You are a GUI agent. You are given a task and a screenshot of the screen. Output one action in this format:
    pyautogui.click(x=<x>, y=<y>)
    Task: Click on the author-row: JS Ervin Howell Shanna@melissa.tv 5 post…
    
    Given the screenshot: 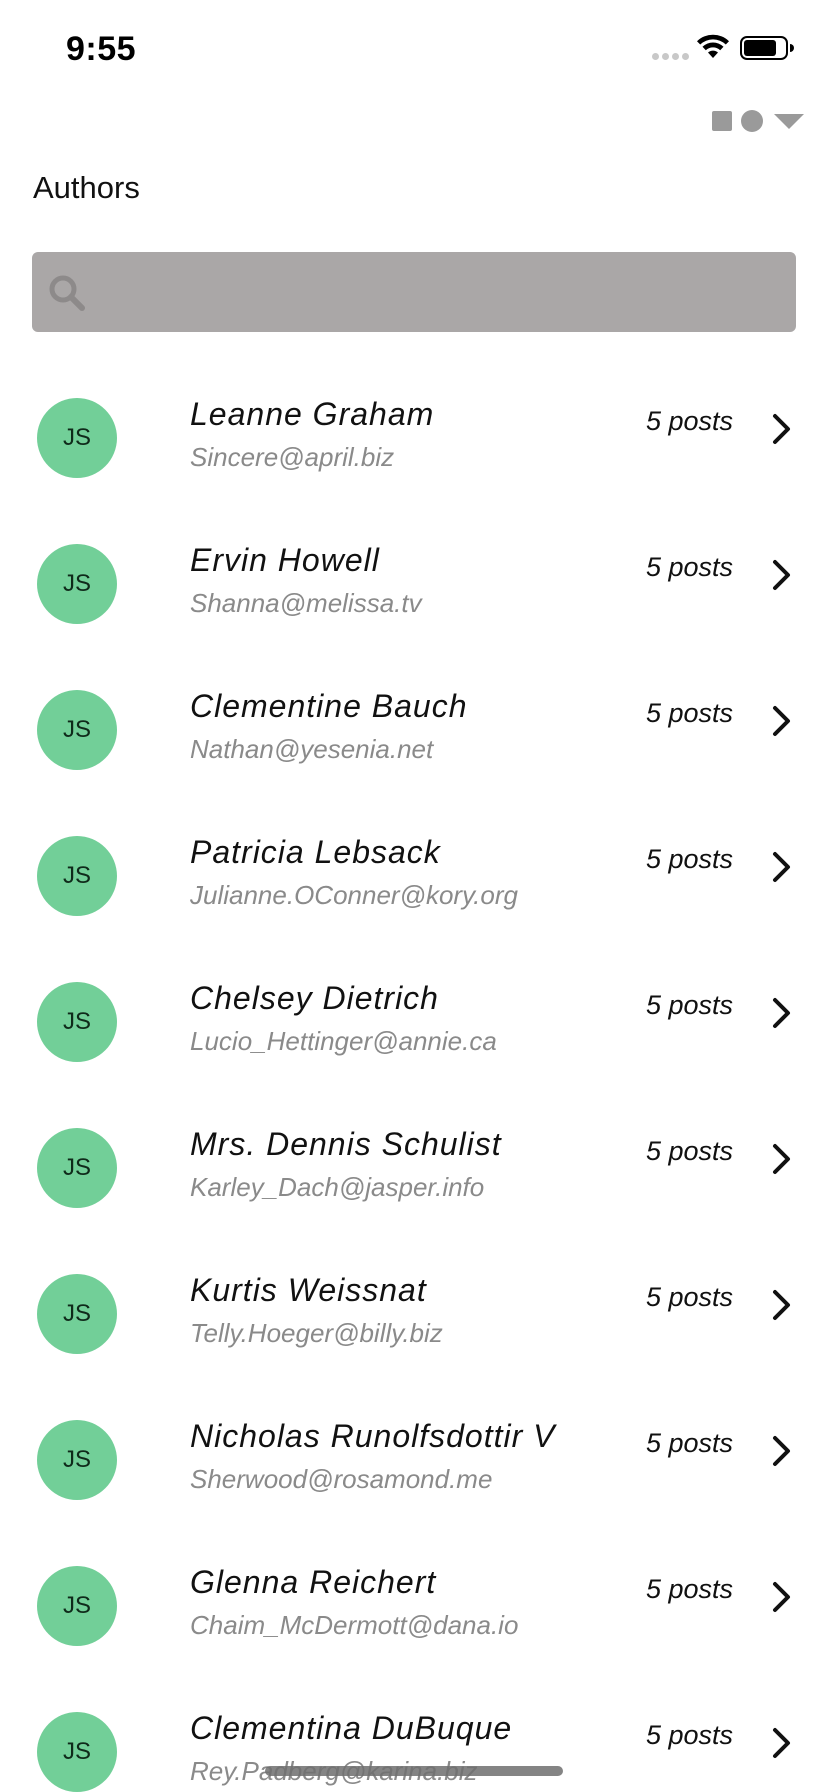 What is the action you would take?
    pyautogui.click(x=414, y=583)
    